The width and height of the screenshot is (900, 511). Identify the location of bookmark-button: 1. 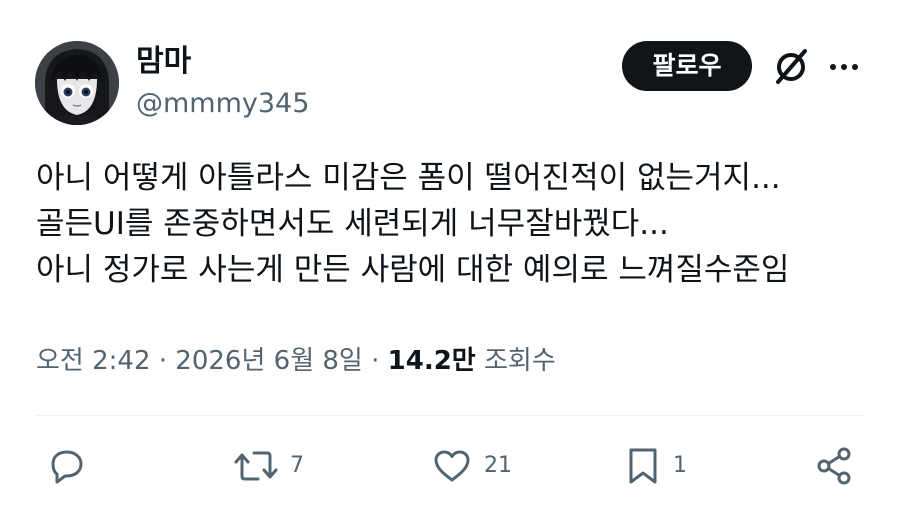
(655, 466).